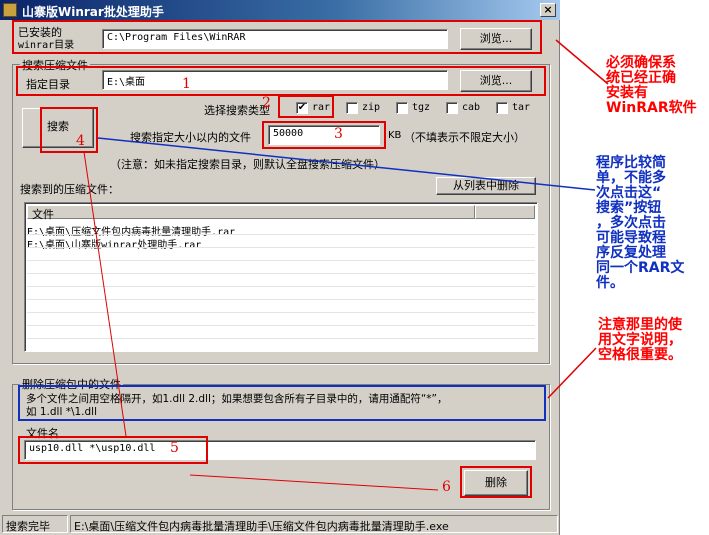 The width and height of the screenshot is (709, 535). Describe the element at coordinates (641, 78) in the screenshot. I see `note-install-line: 统已经正确` at that location.